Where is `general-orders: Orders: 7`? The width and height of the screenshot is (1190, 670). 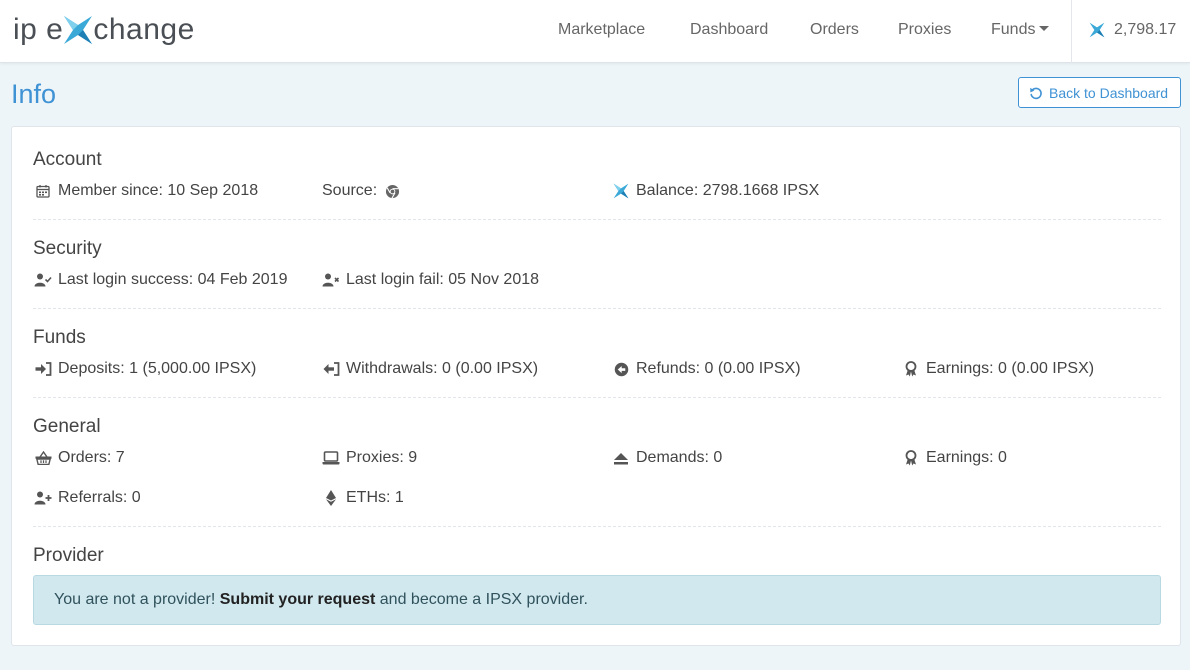 general-orders: Orders: 7 is located at coordinates (79, 458).